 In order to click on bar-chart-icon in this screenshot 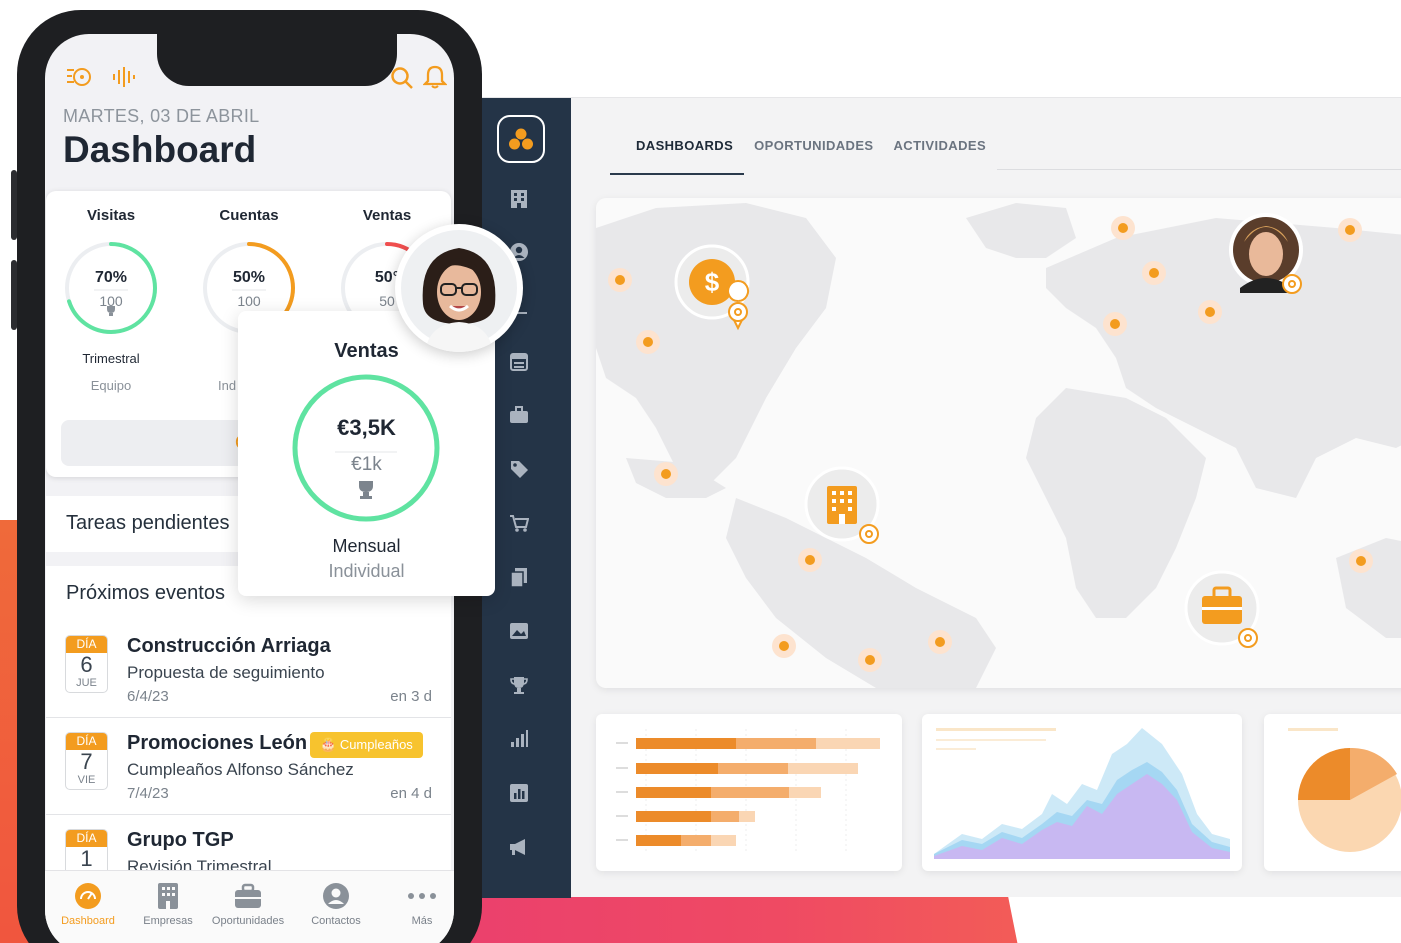, I will do `click(519, 739)`.